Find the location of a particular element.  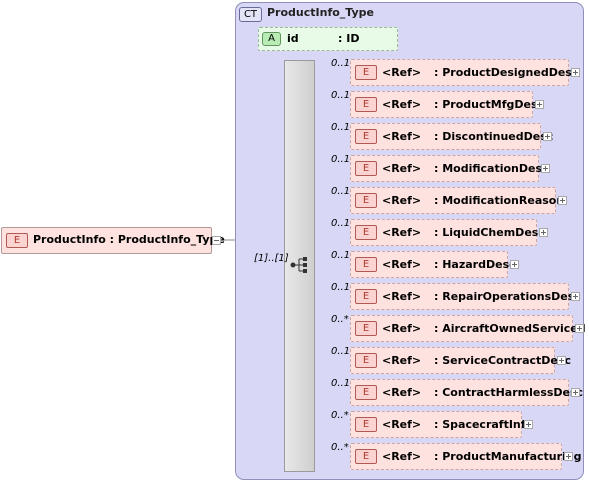

child-element-name: : ProductManufacturing is located at coordinates (508, 456).